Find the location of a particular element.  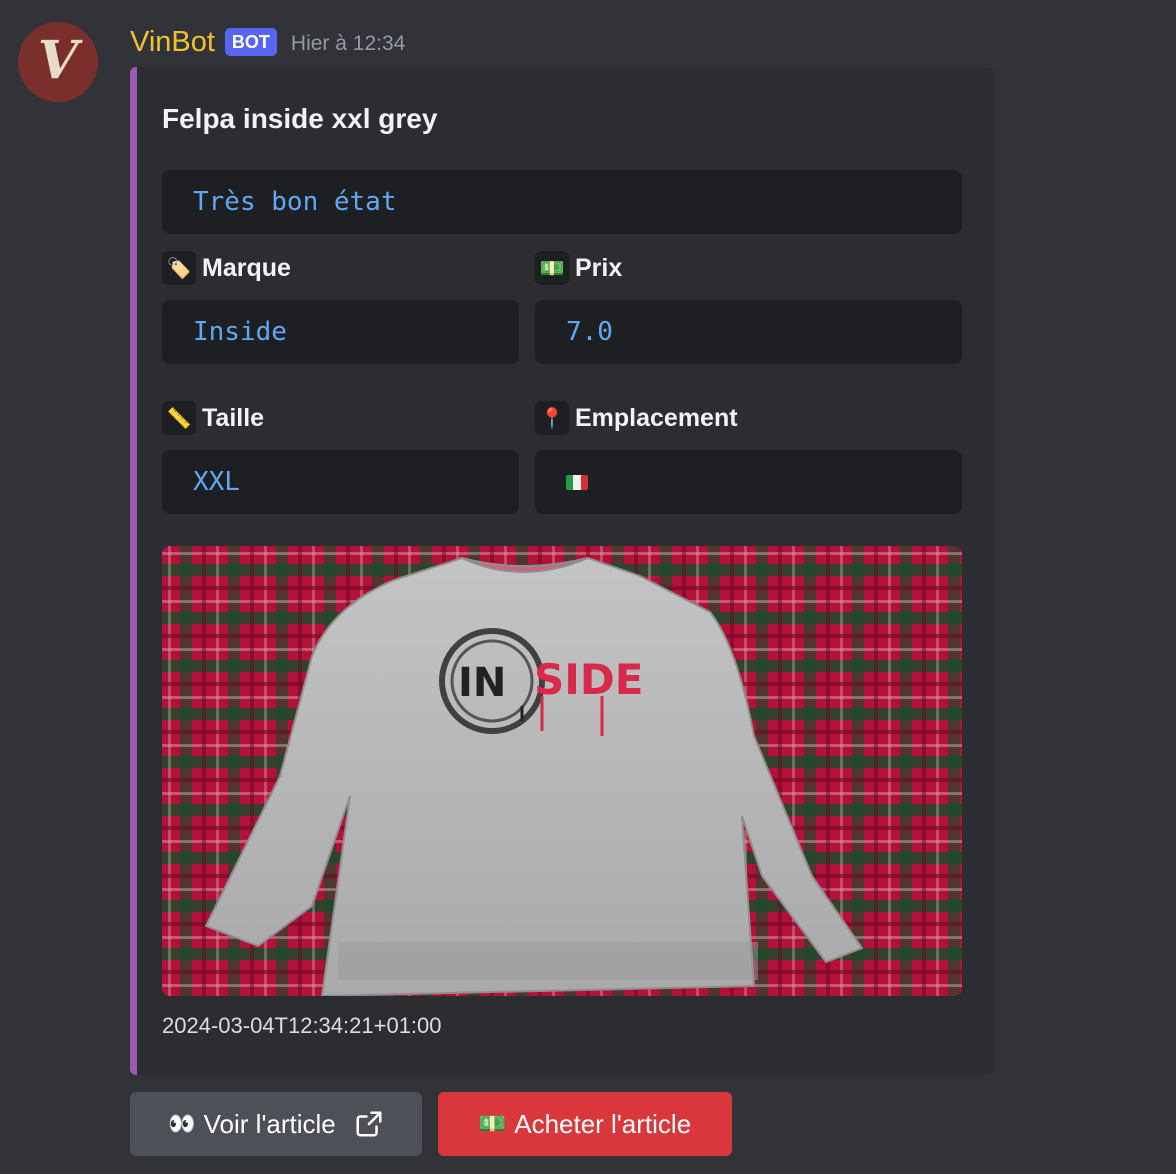

field-size-name: 📏 Taille is located at coordinates (213, 418).